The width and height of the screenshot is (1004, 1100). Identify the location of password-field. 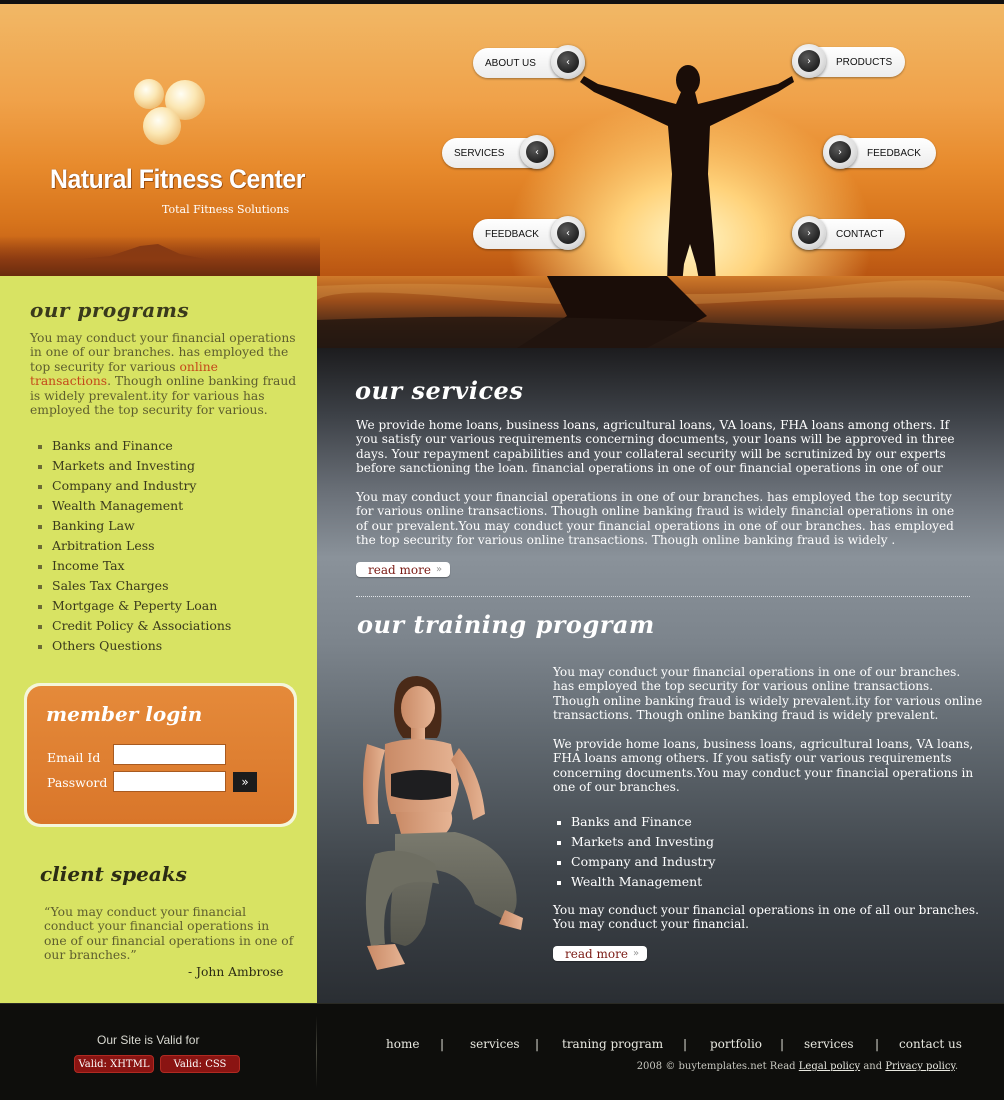
(169, 781).